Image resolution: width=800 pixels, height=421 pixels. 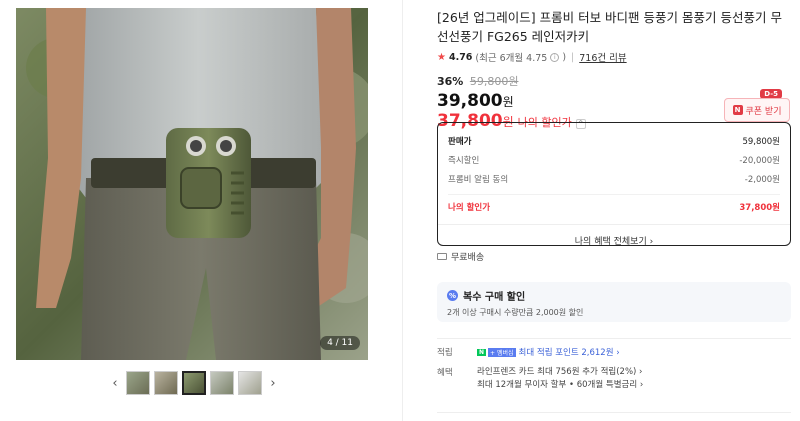 I want to click on price-row-value: -20,000원, so click(x=759, y=160).